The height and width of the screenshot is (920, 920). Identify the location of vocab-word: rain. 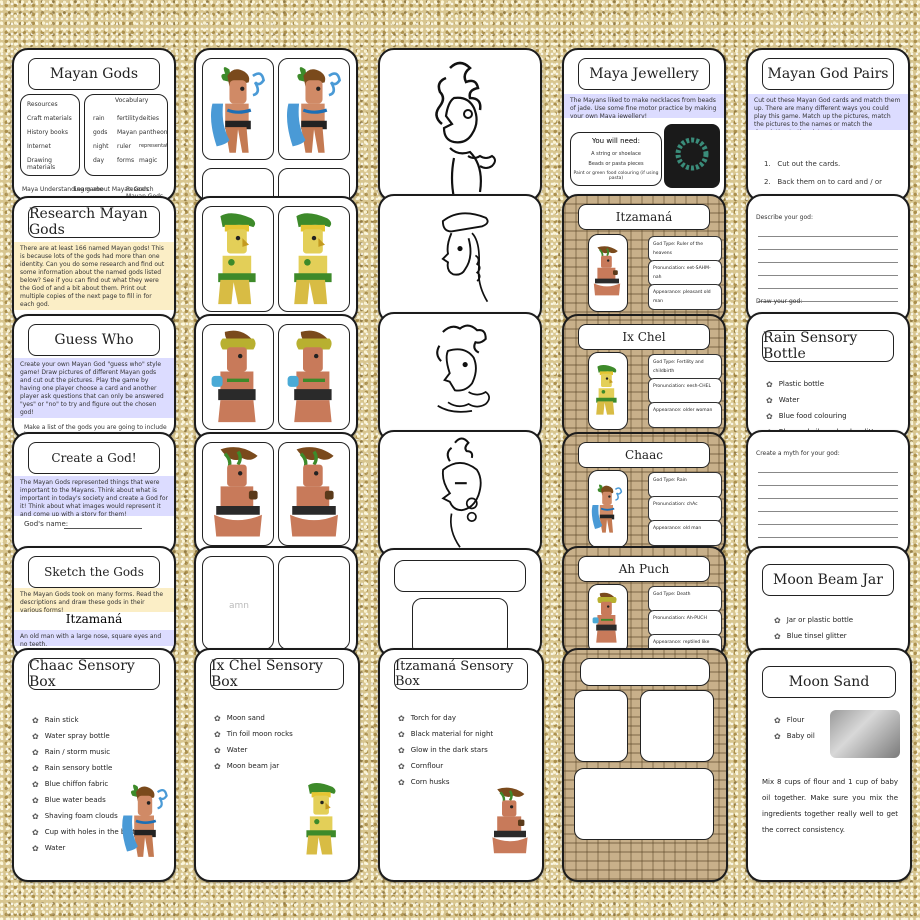
(99, 118).